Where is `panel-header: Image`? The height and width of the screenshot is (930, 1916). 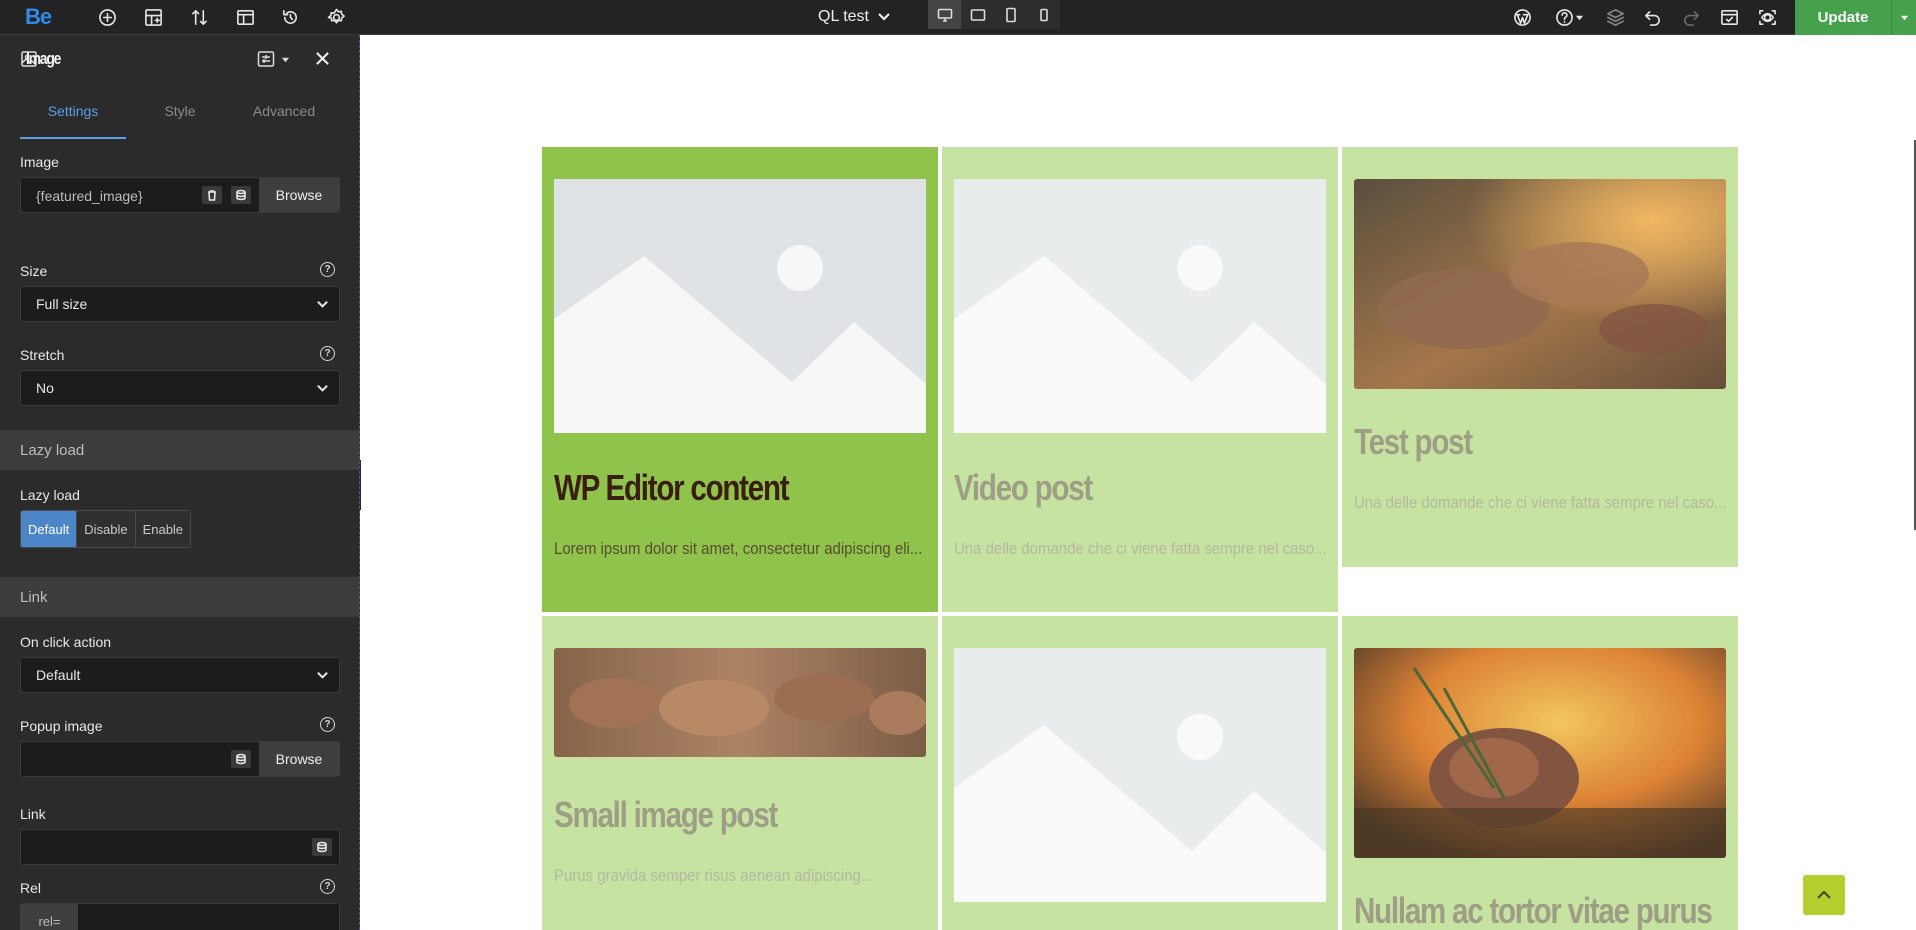 panel-header: Image is located at coordinates (179, 59).